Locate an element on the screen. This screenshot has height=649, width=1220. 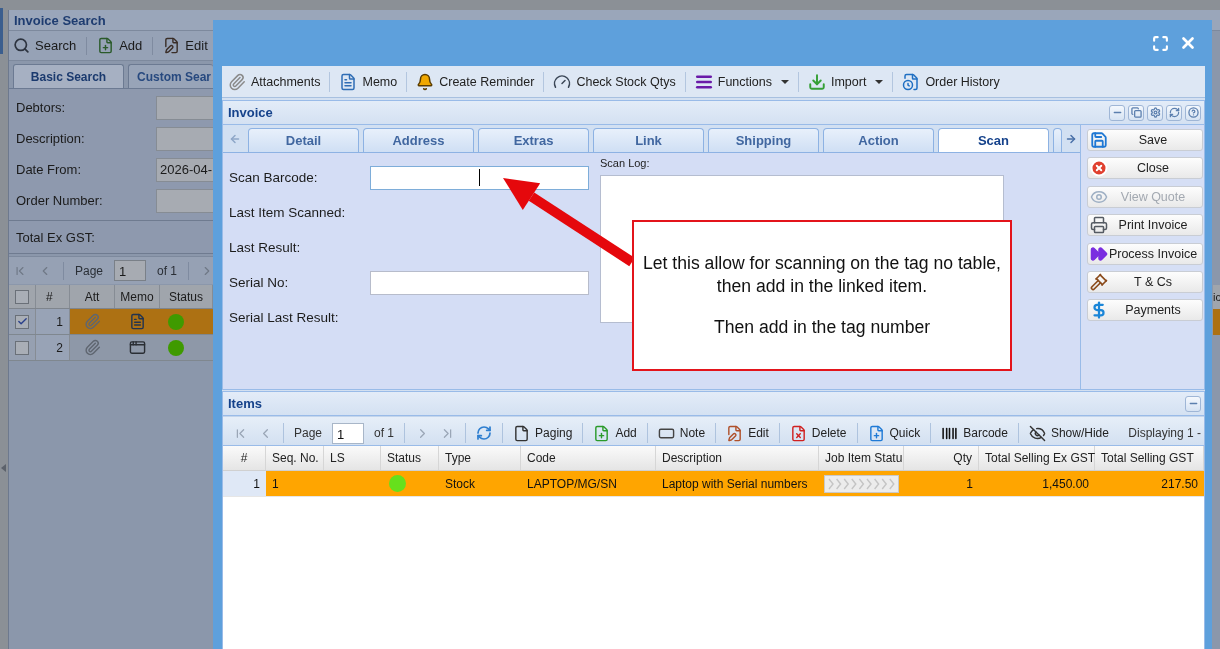
toolbar-button: Functions is located at coordinates (741, 81).